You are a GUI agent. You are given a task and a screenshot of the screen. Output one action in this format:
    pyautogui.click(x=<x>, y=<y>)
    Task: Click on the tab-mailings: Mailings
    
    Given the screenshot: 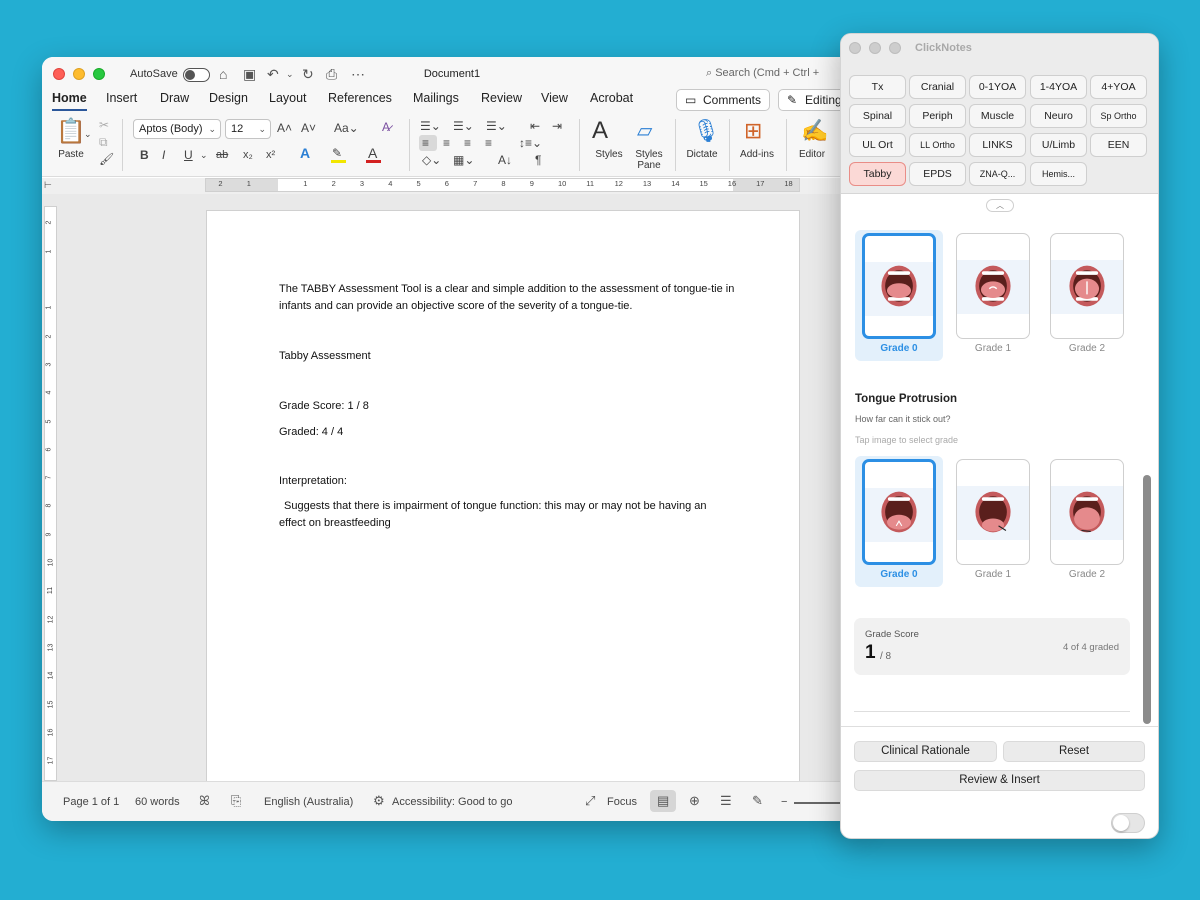 What is the action you would take?
    pyautogui.click(x=436, y=98)
    